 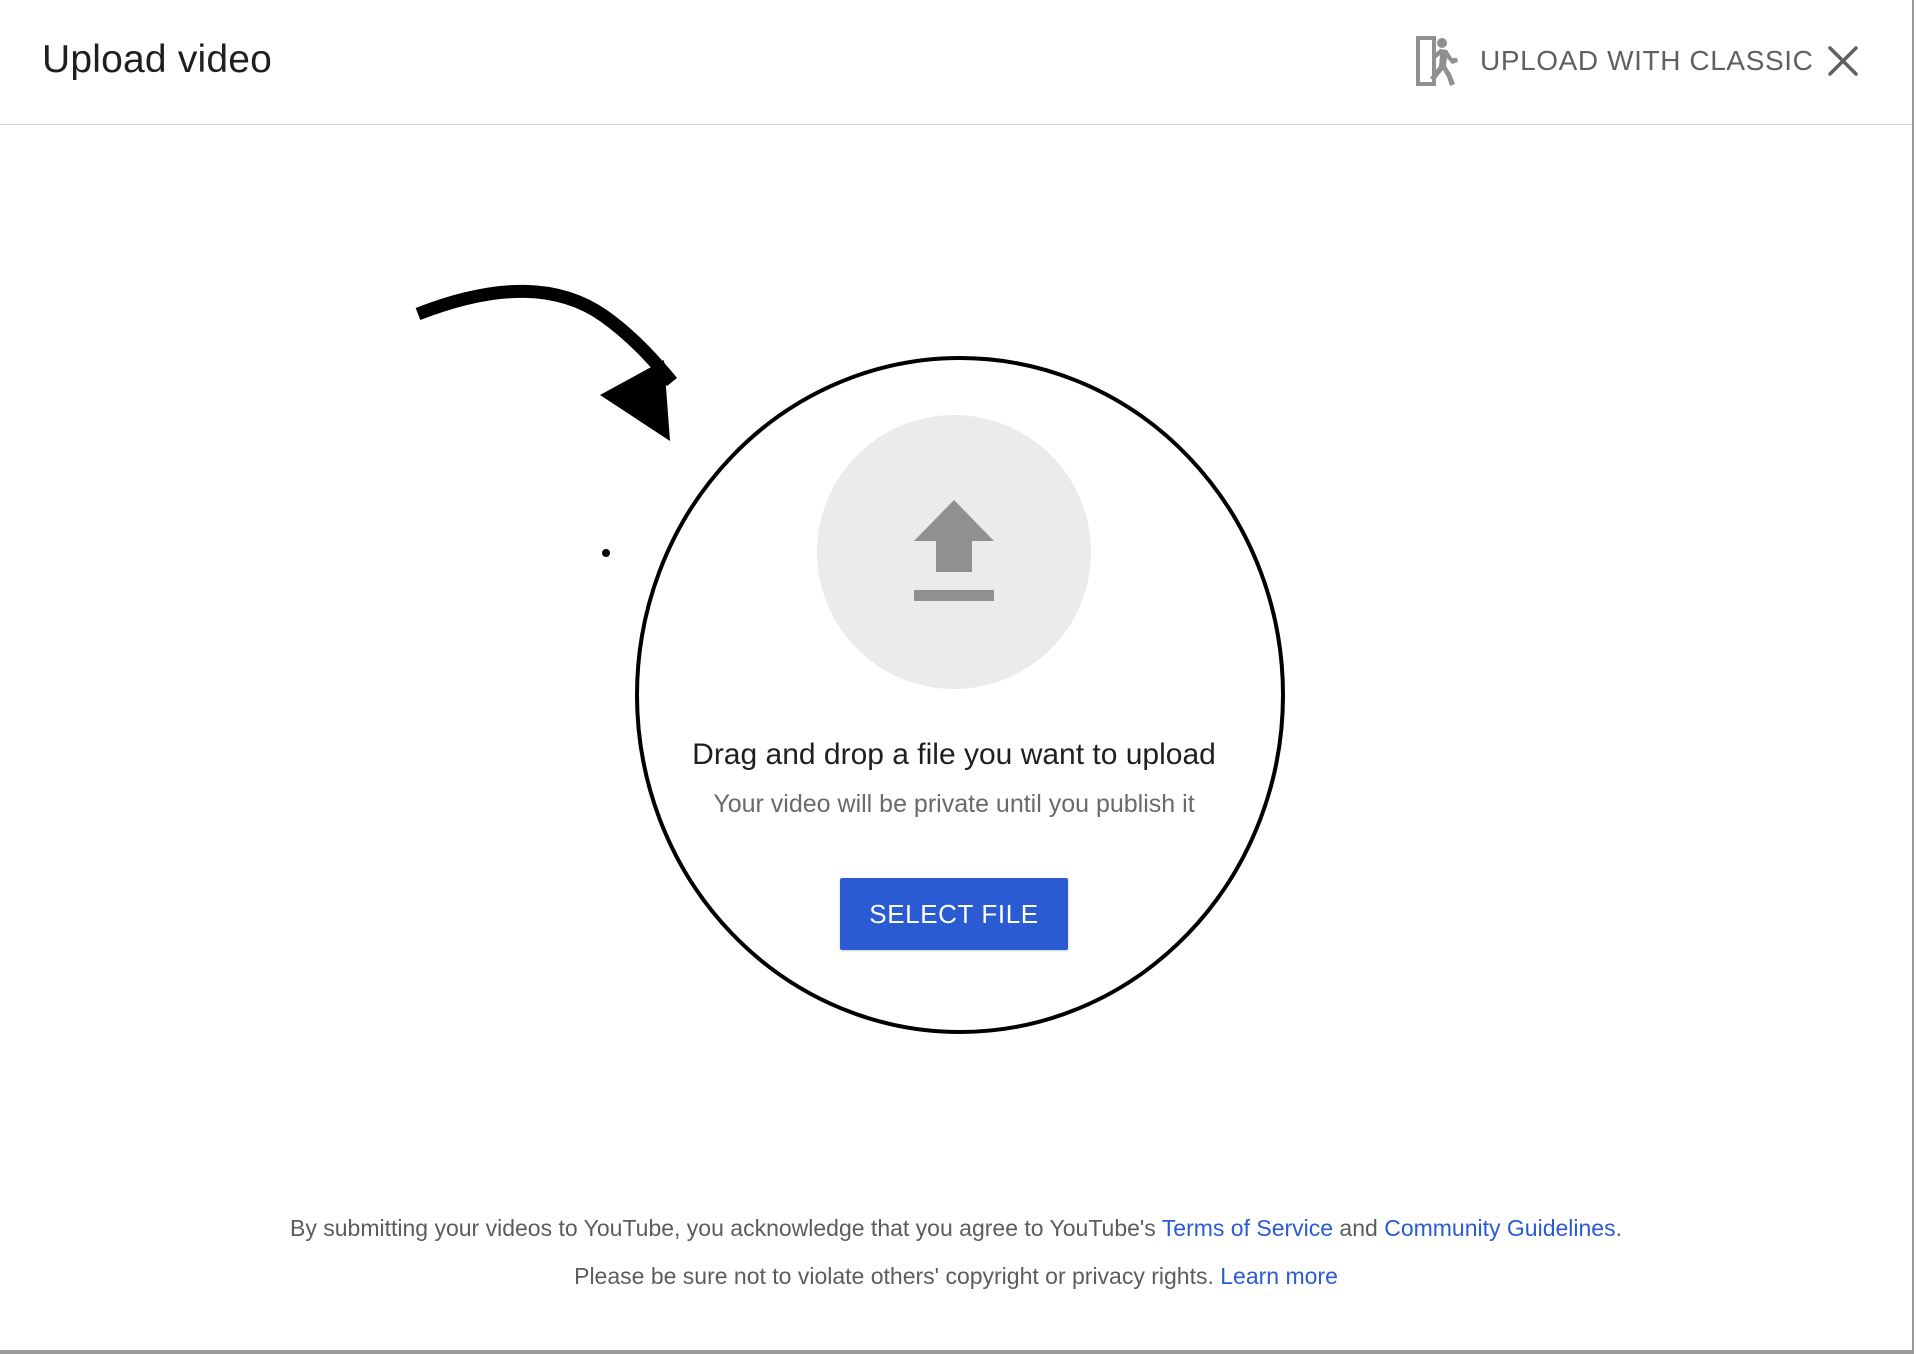 I want to click on dialog-header: Upload video UPLOAD WITH CLASSIC, so click(x=956, y=62).